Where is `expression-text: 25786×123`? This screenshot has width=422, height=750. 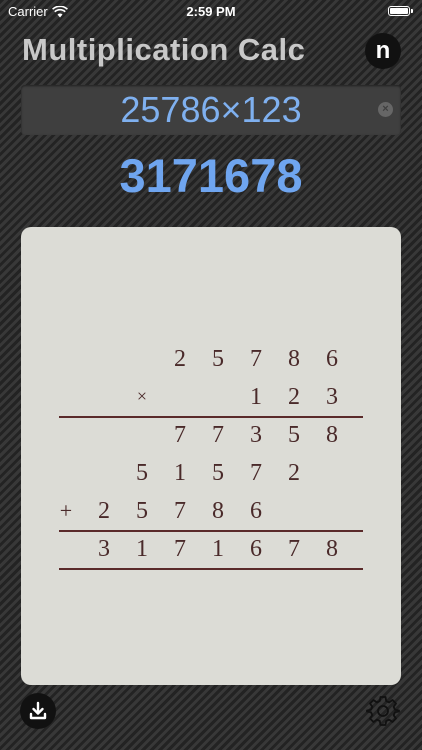
expression-text: 25786×123 is located at coordinates (211, 109).